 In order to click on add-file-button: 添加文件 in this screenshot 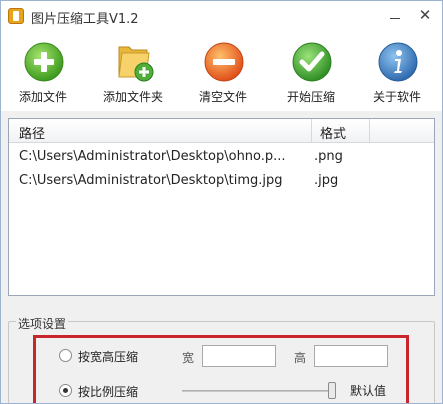, I will do `click(43, 72)`.